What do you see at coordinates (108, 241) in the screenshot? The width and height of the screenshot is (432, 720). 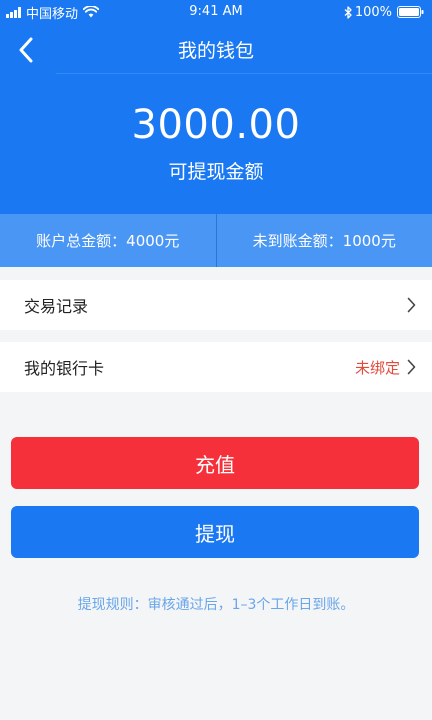 I see `total-balance: 账户总金额：4000元` at bounding box center [108, 241].